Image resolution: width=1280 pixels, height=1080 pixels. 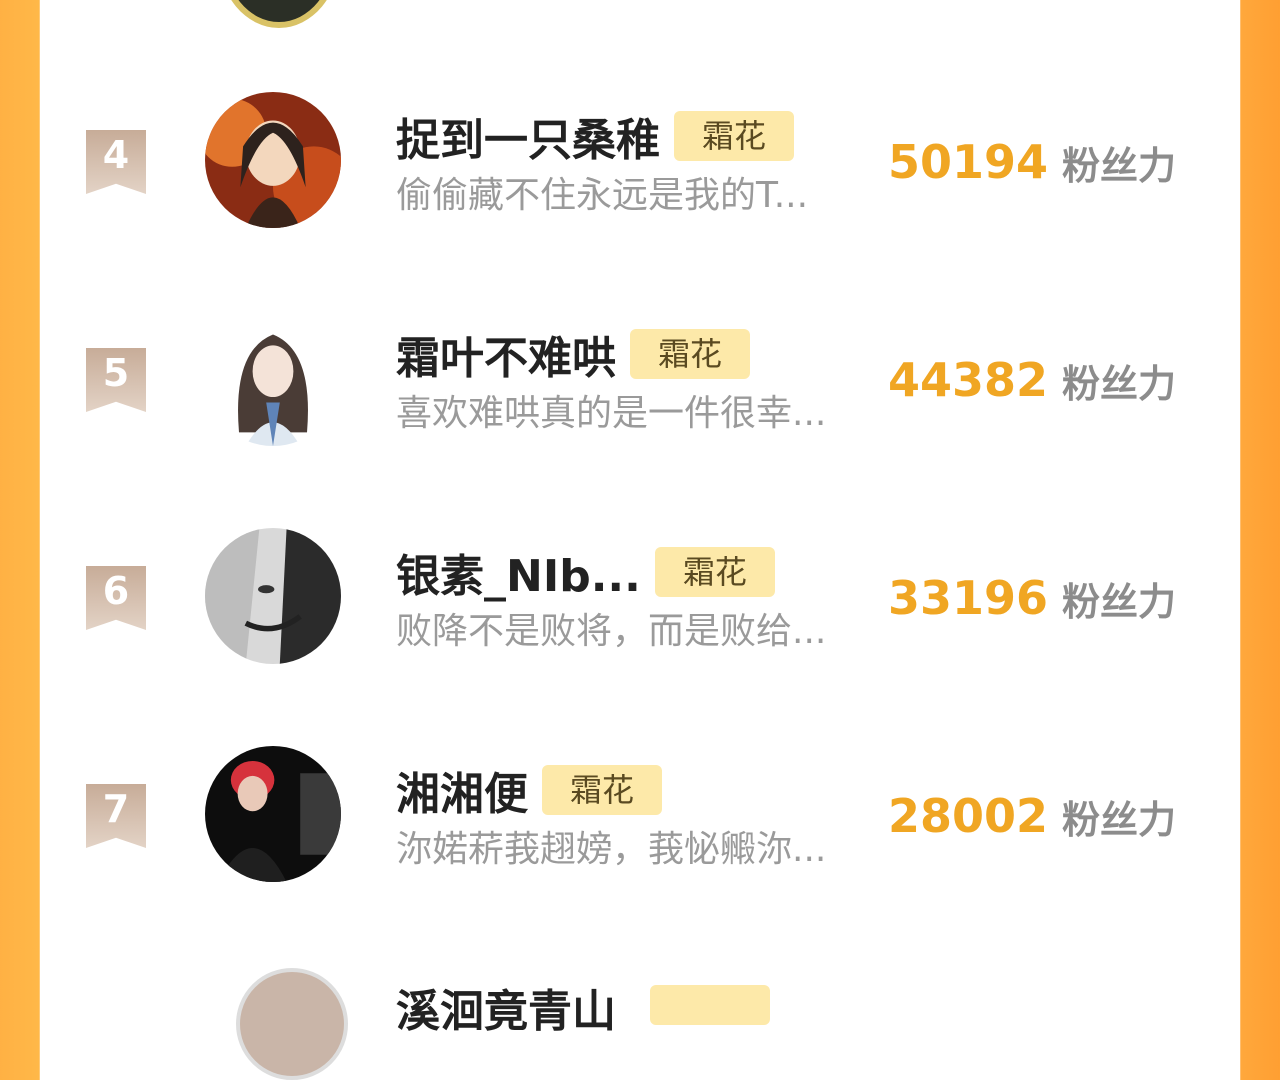 I want to click on fan-power-value: 28002, so click(x=968, y=816).